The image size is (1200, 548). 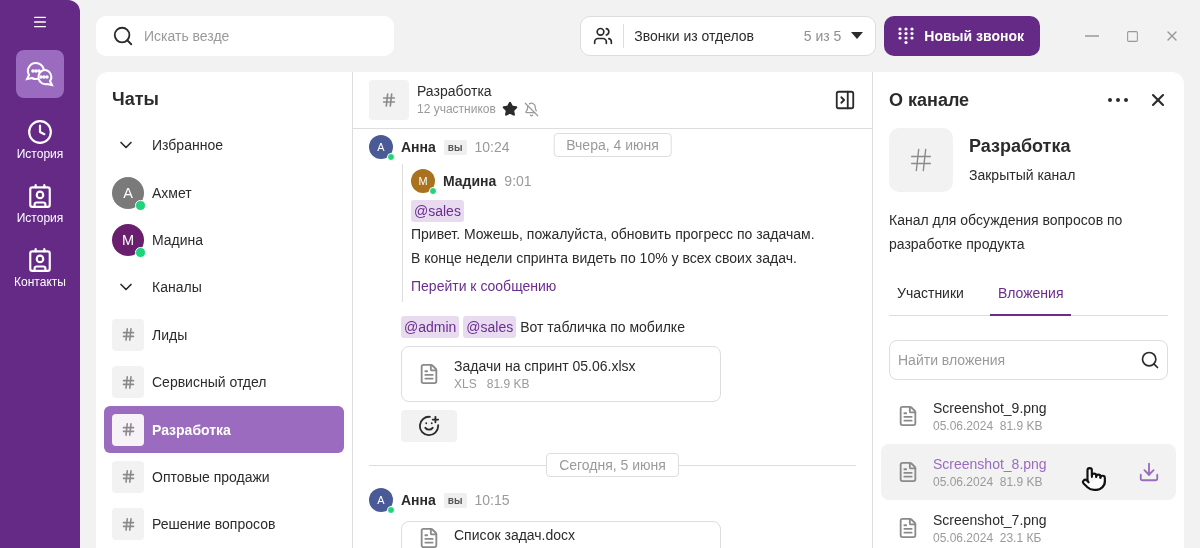 What do you see at coordinates (224, 335) in the screenshot?
I see `chat-list-item: Лиды` at bounding box center [224, 335].